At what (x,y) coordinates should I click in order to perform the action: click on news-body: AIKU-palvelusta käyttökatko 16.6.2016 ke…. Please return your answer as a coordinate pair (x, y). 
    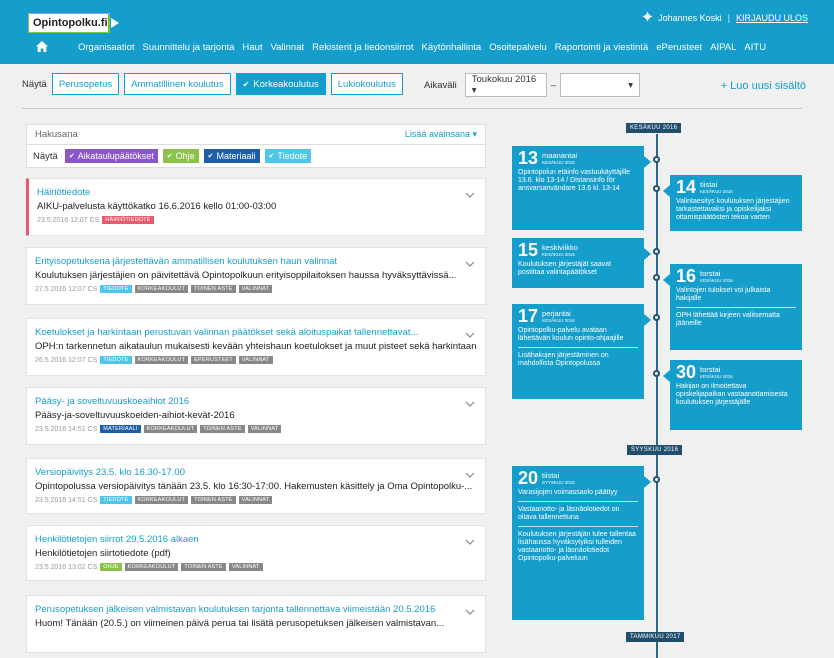
    Looking at the image, I should click on (157, 206).